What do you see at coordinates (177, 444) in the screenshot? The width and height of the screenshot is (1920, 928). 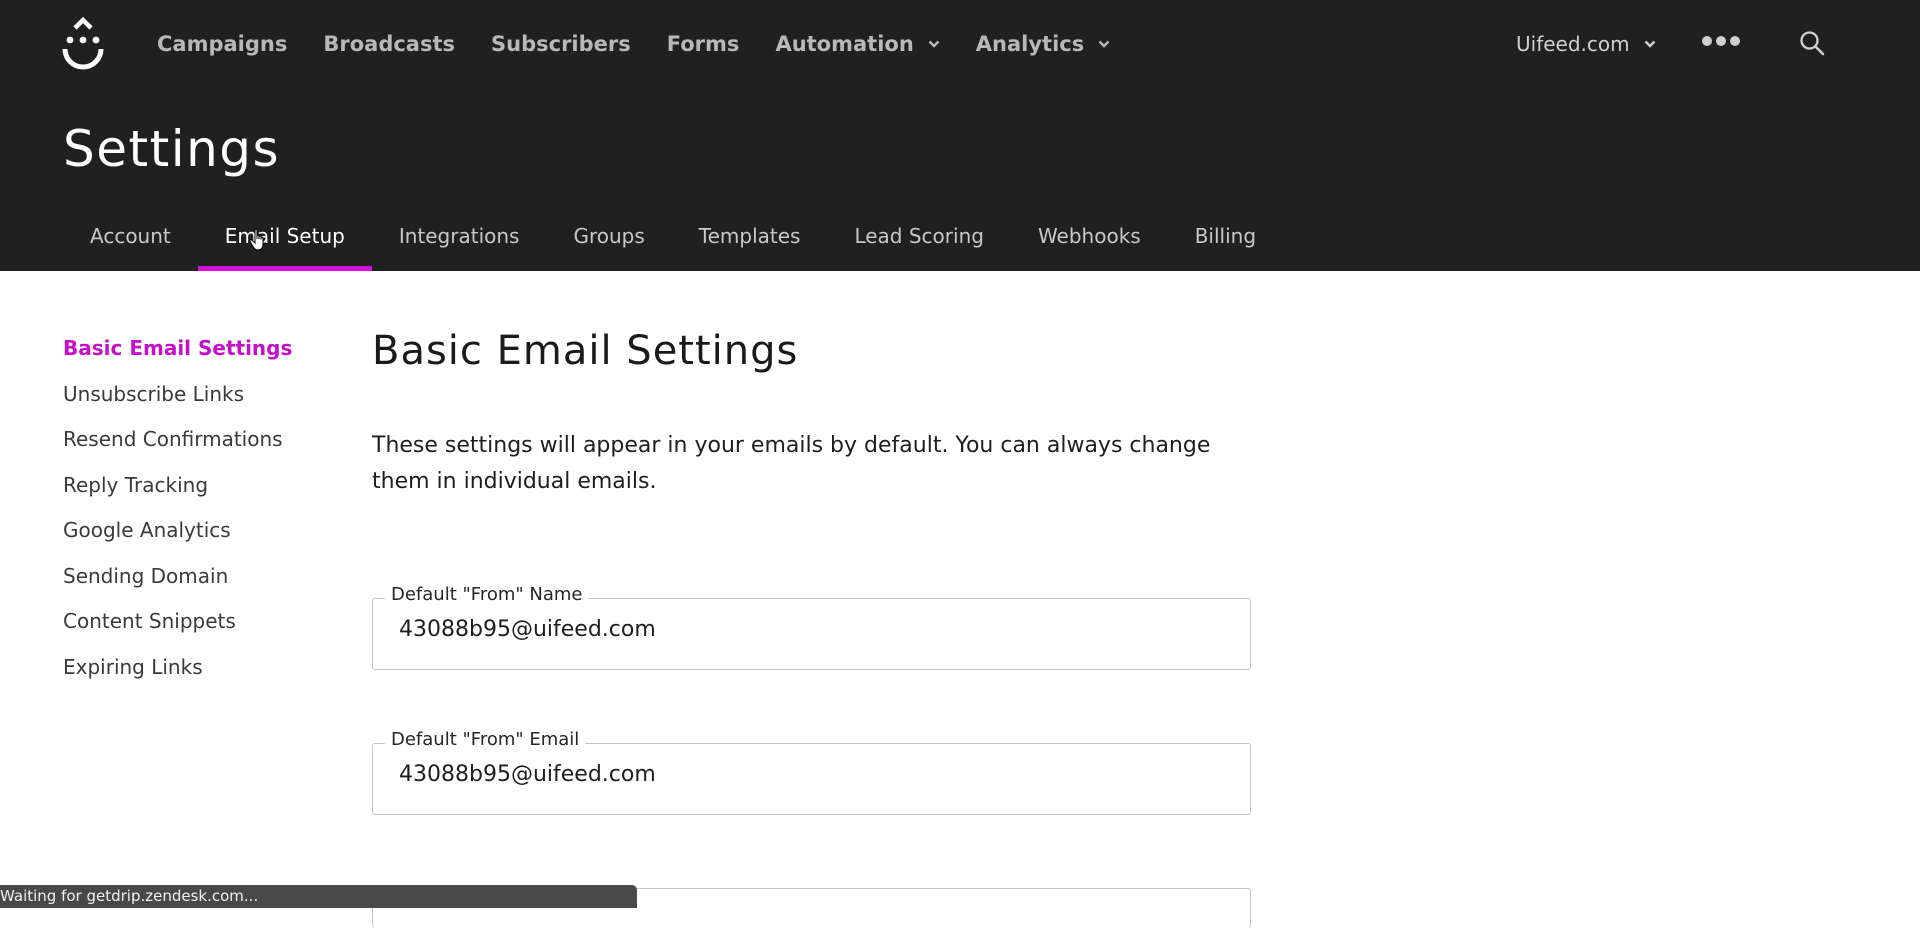 I see `sidebar-item-resend-confirmations: Resend Confirmations` at bounding box center [177, 444].